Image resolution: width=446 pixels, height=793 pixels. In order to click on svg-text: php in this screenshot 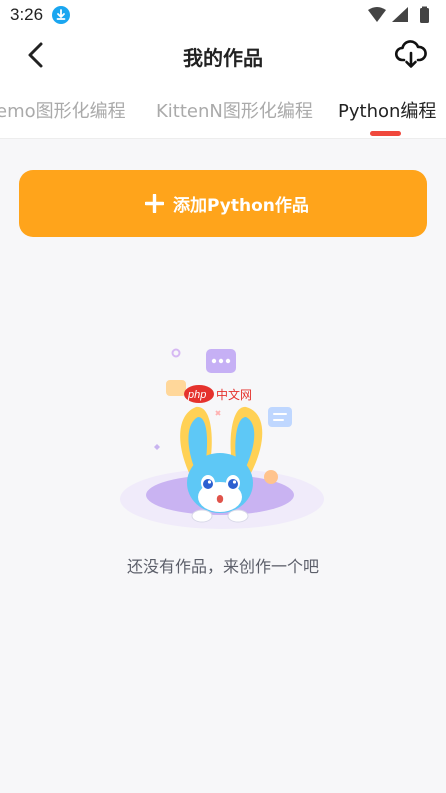, I will do `click(196, 395)`.